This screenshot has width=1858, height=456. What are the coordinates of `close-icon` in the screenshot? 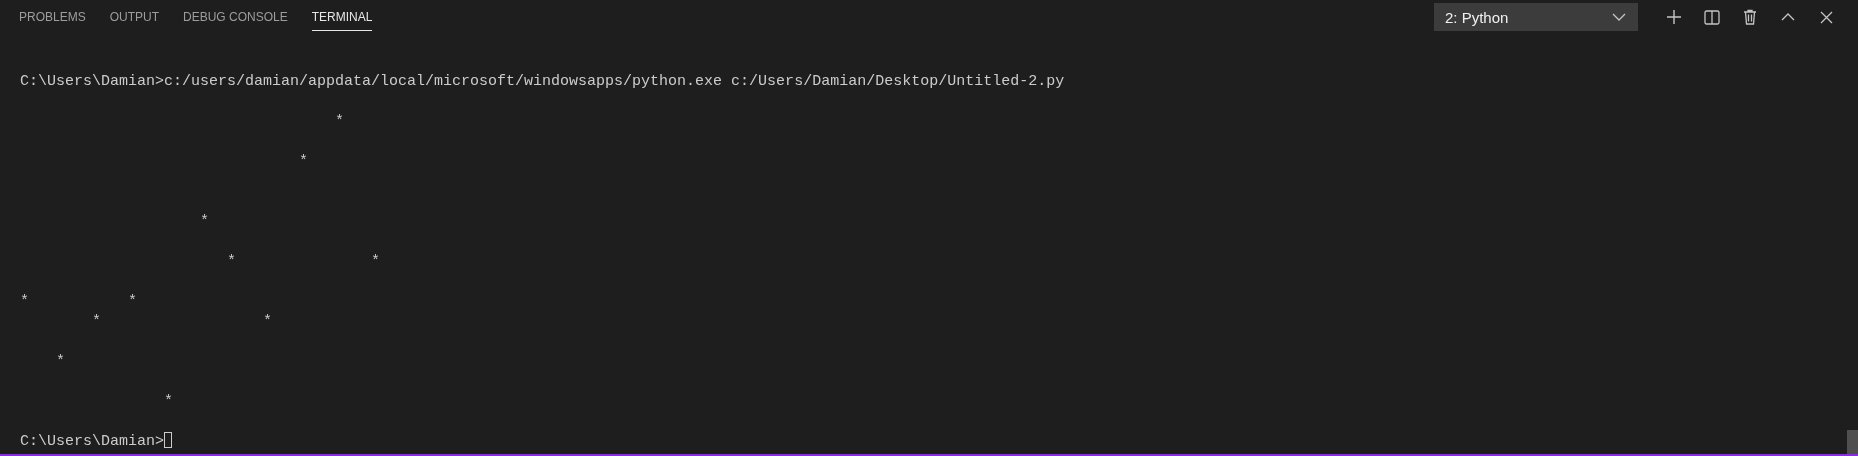 It's located at (1826, 17).